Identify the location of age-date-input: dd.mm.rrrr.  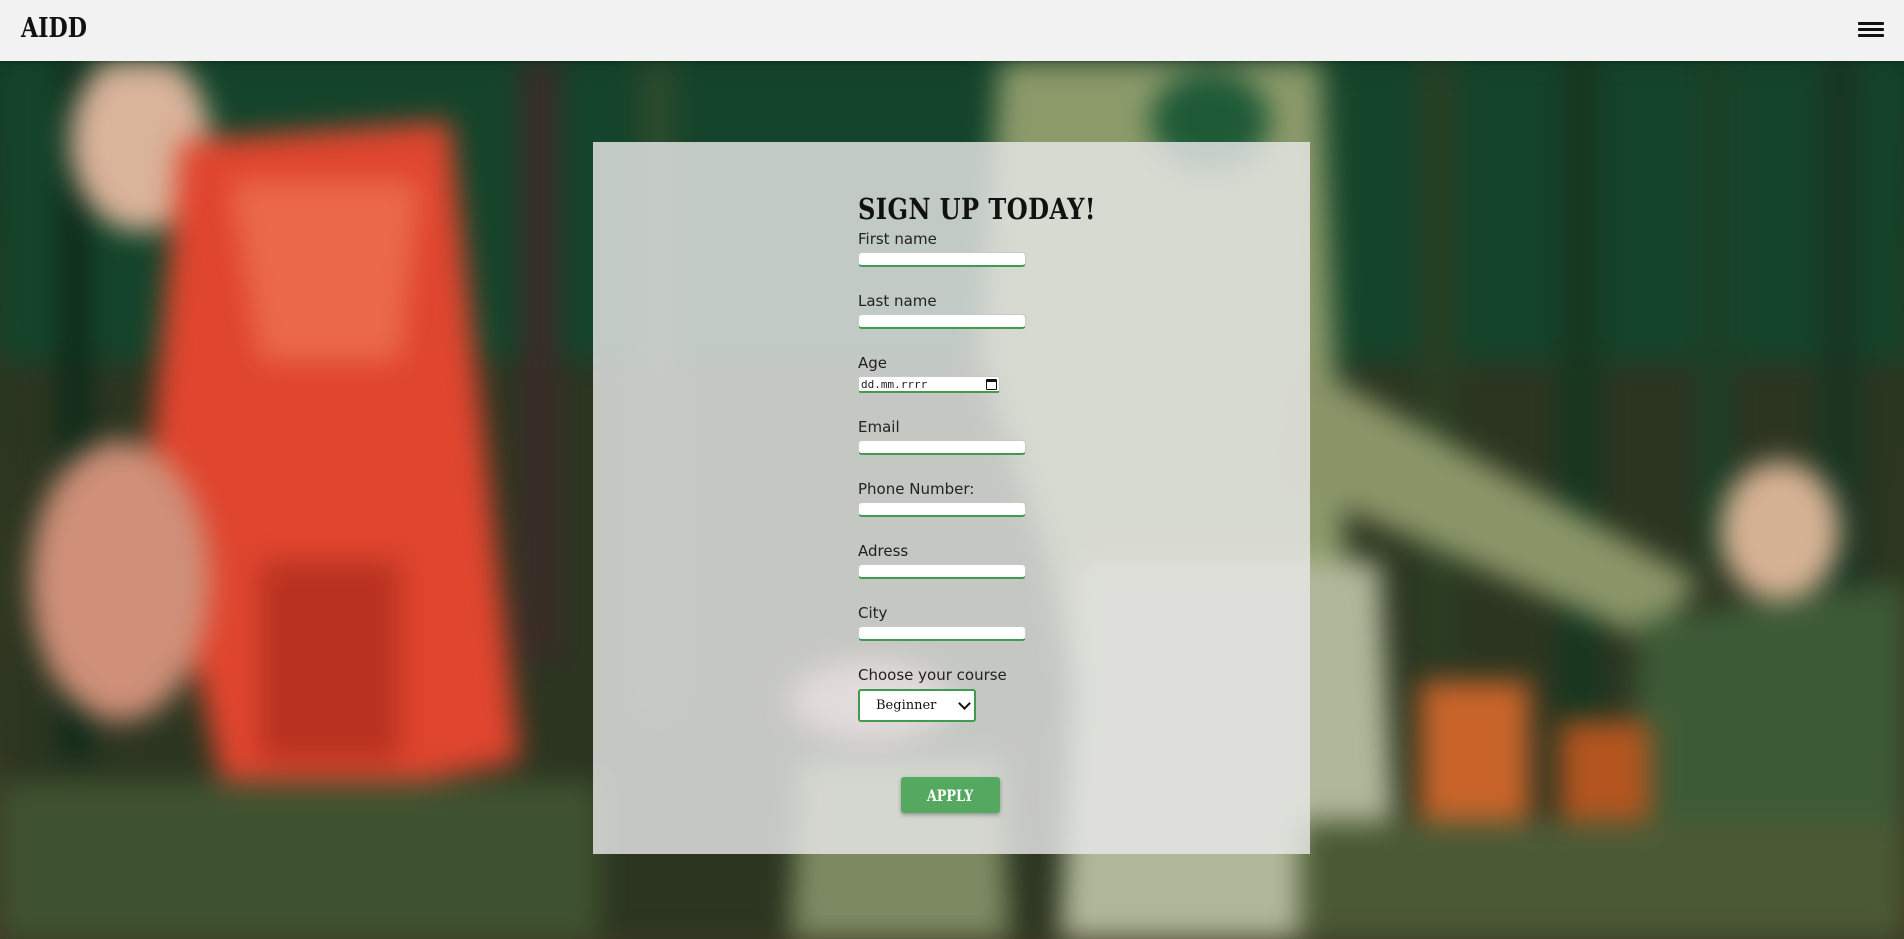
(929, 384).